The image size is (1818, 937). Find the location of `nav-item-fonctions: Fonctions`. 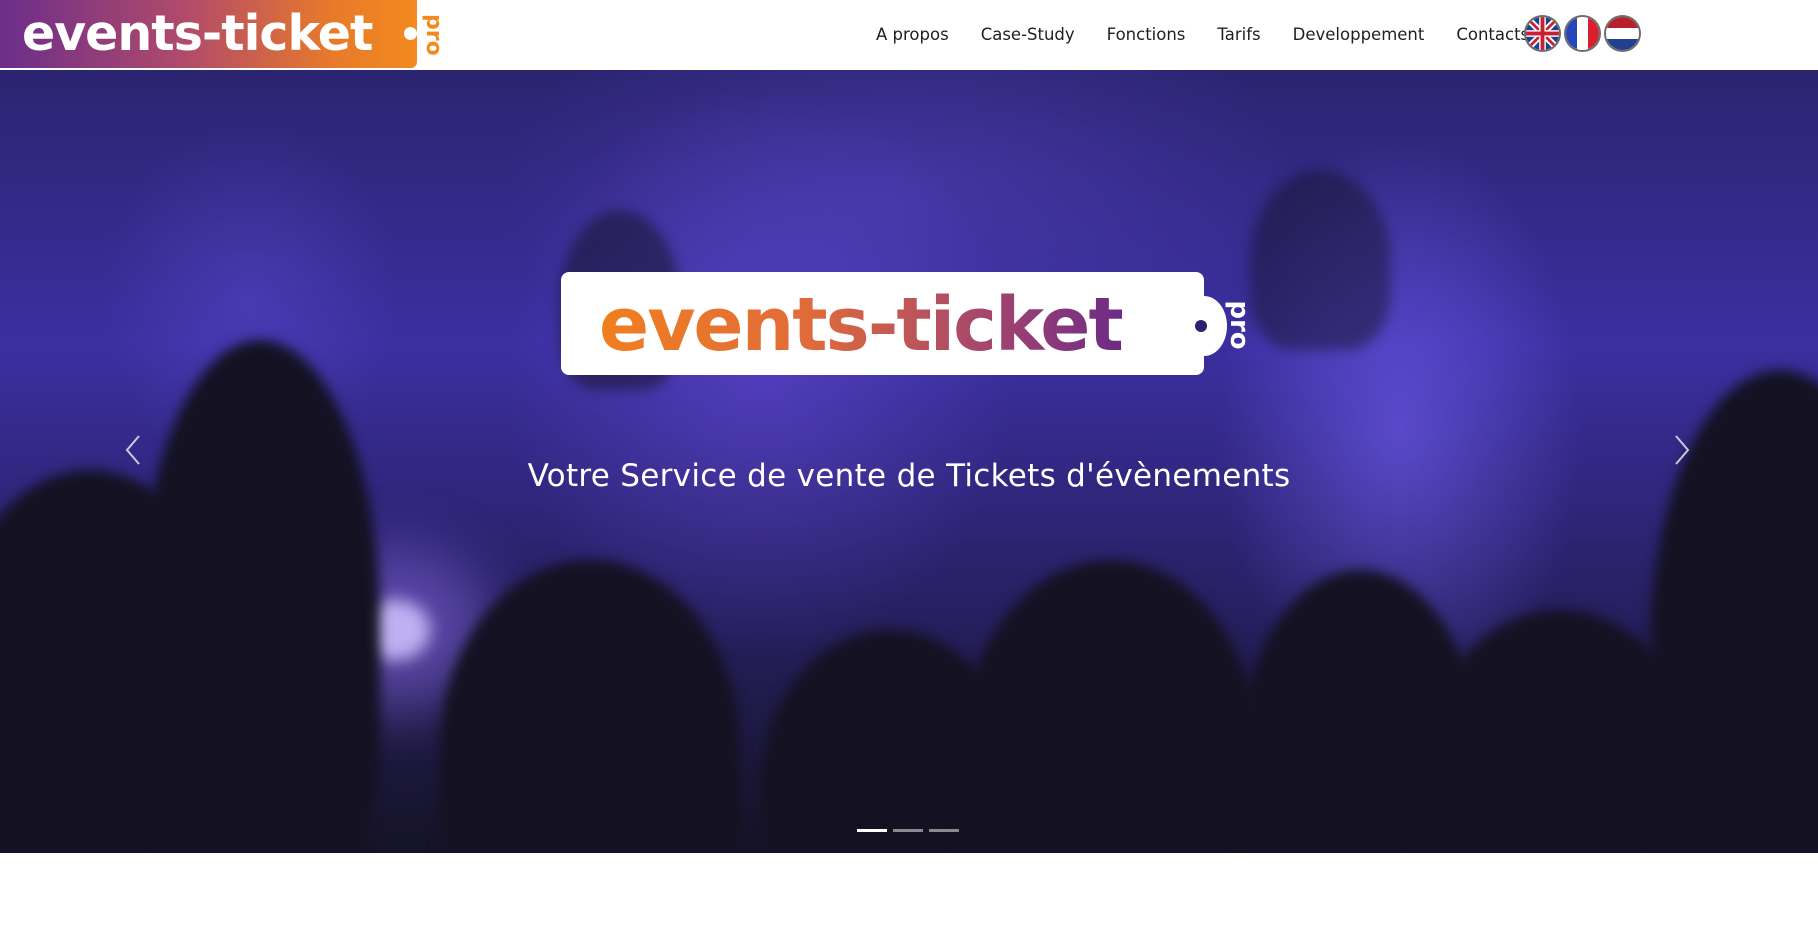

nav-item-fonctions: Fonctions is located at coordinates (1146, 34).